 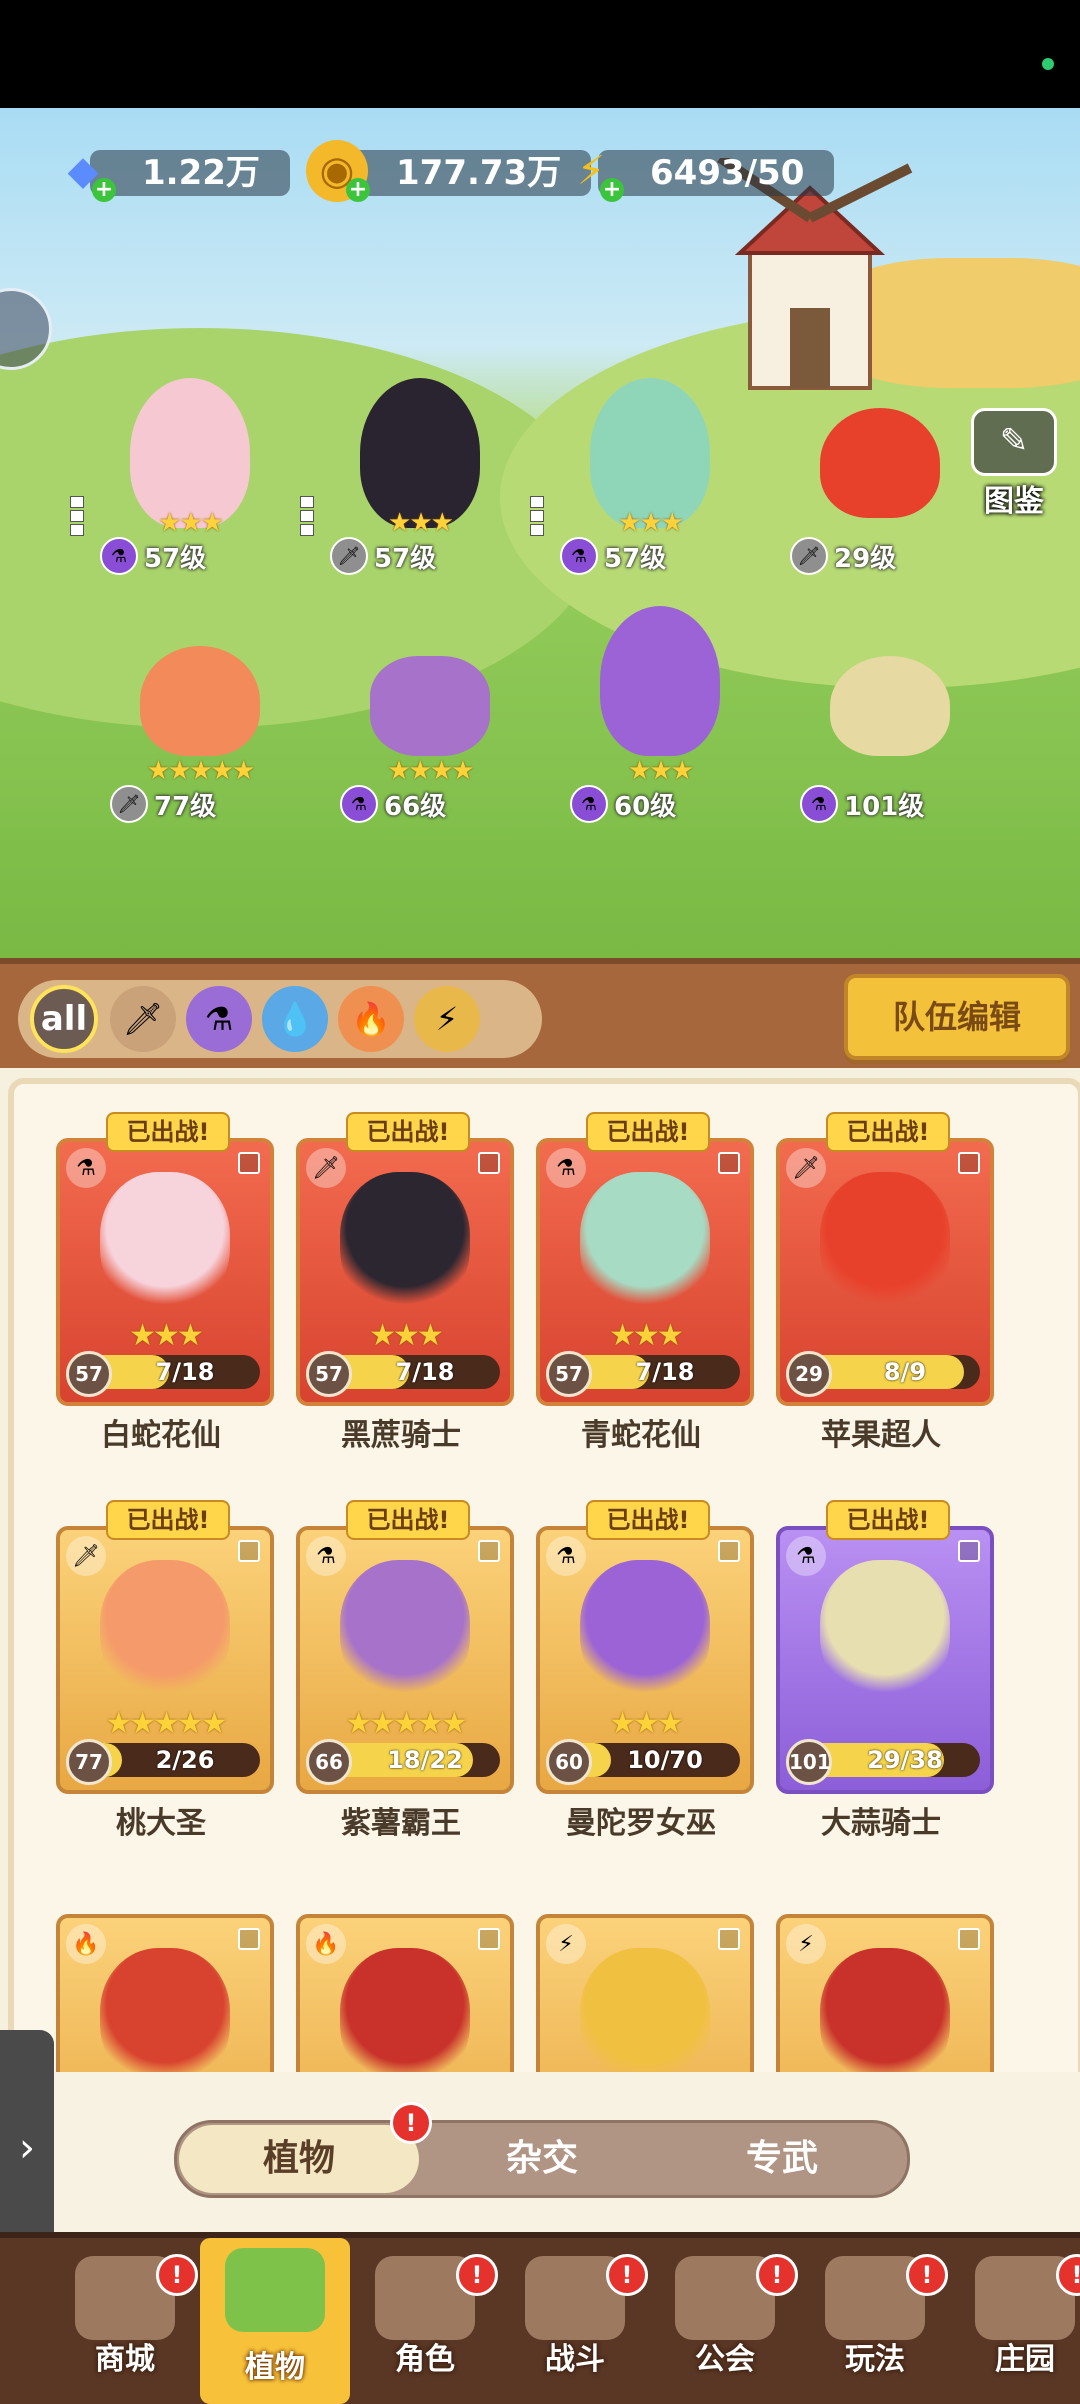 What do you see at coordinates (195, 726) in the screenshot?
I see `field-hero: ★★★★★ 🗡 77级` at bounding box center [195, 726].